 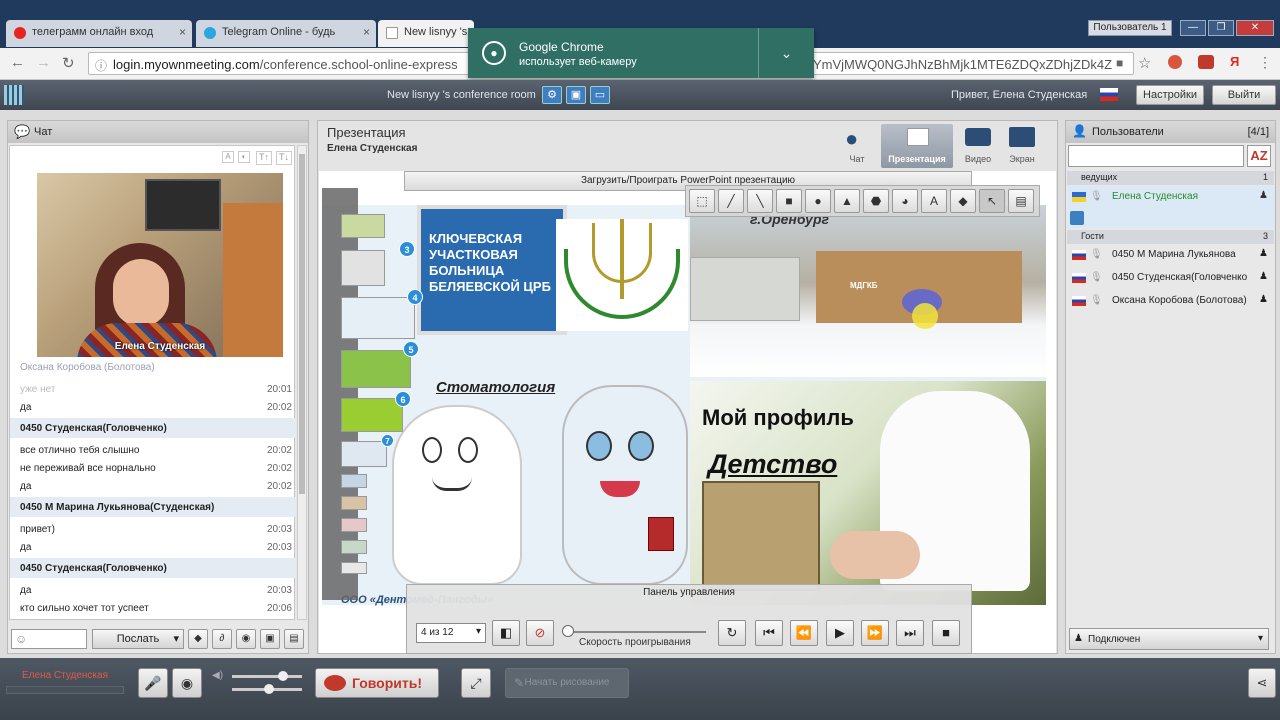 What do you see at coordinates (377, 683) in the screenshot?
I see `talk-button: Говорить!` at bounding box center [377, 683].